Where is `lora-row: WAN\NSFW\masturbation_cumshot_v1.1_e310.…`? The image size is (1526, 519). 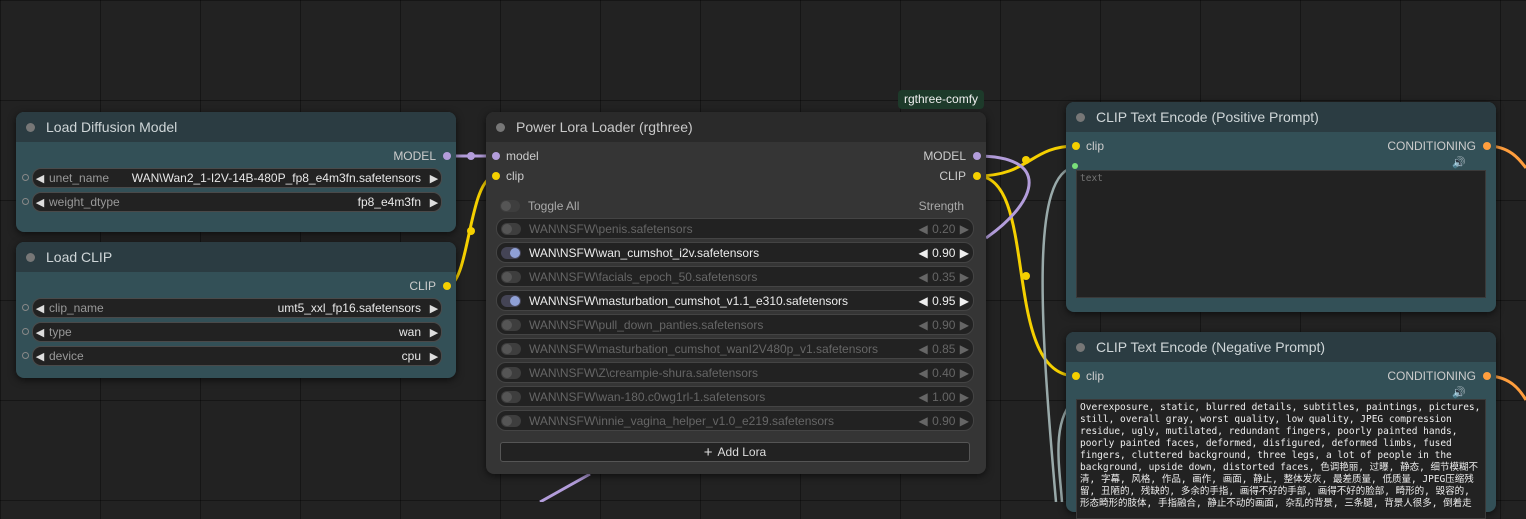
lora-row: WAN\NSFW\masturbation_cumshot_v1.1_e310.… is located at coordinates (735, 300).